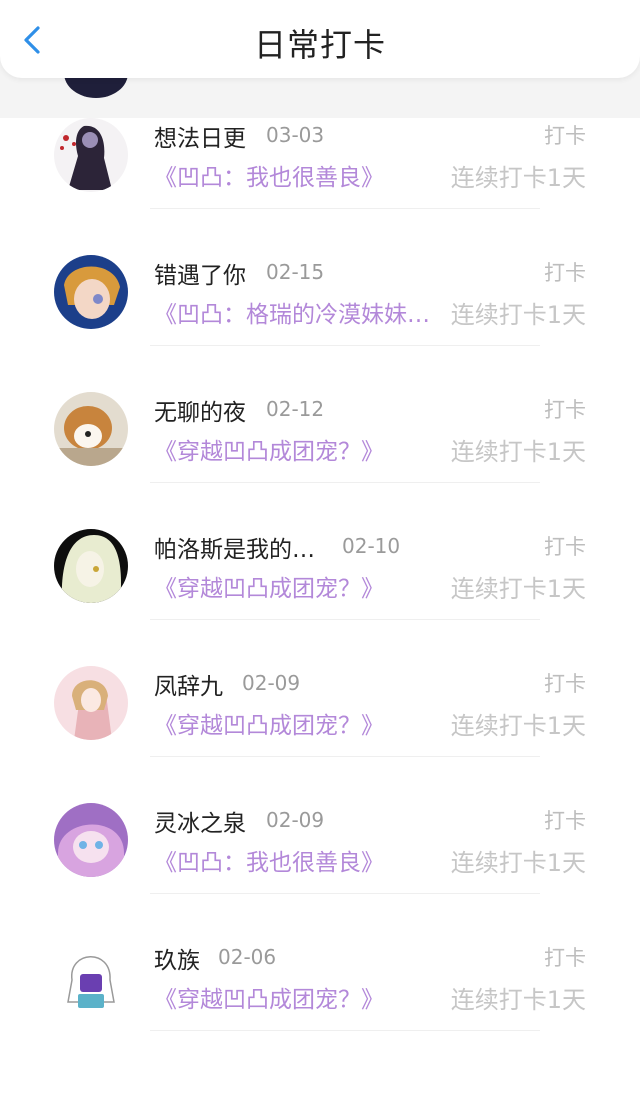  I want to click on checkin-date: 02-12, so click(295, 409).